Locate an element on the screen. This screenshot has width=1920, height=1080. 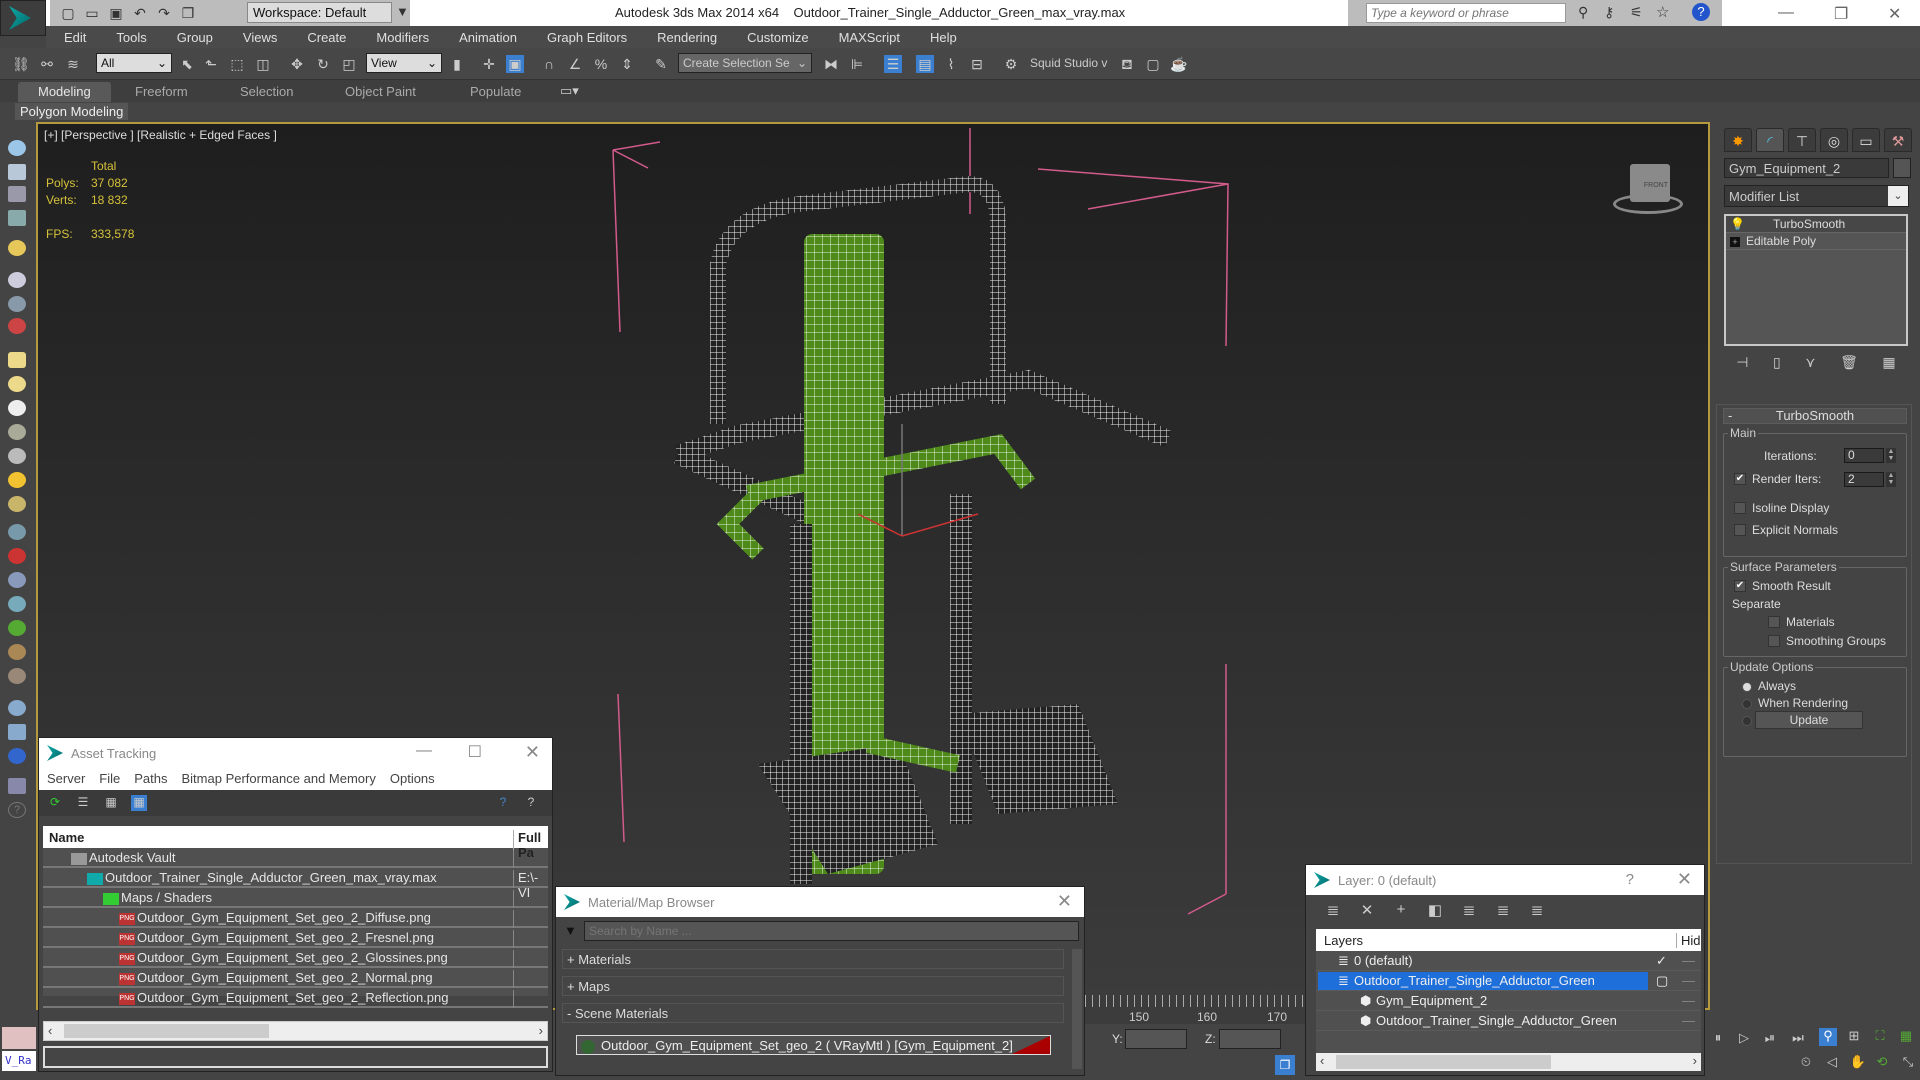
asset-tracking-titlebar: Asset Tracking — ☐ ✕ is located at coordinates (295, 753).